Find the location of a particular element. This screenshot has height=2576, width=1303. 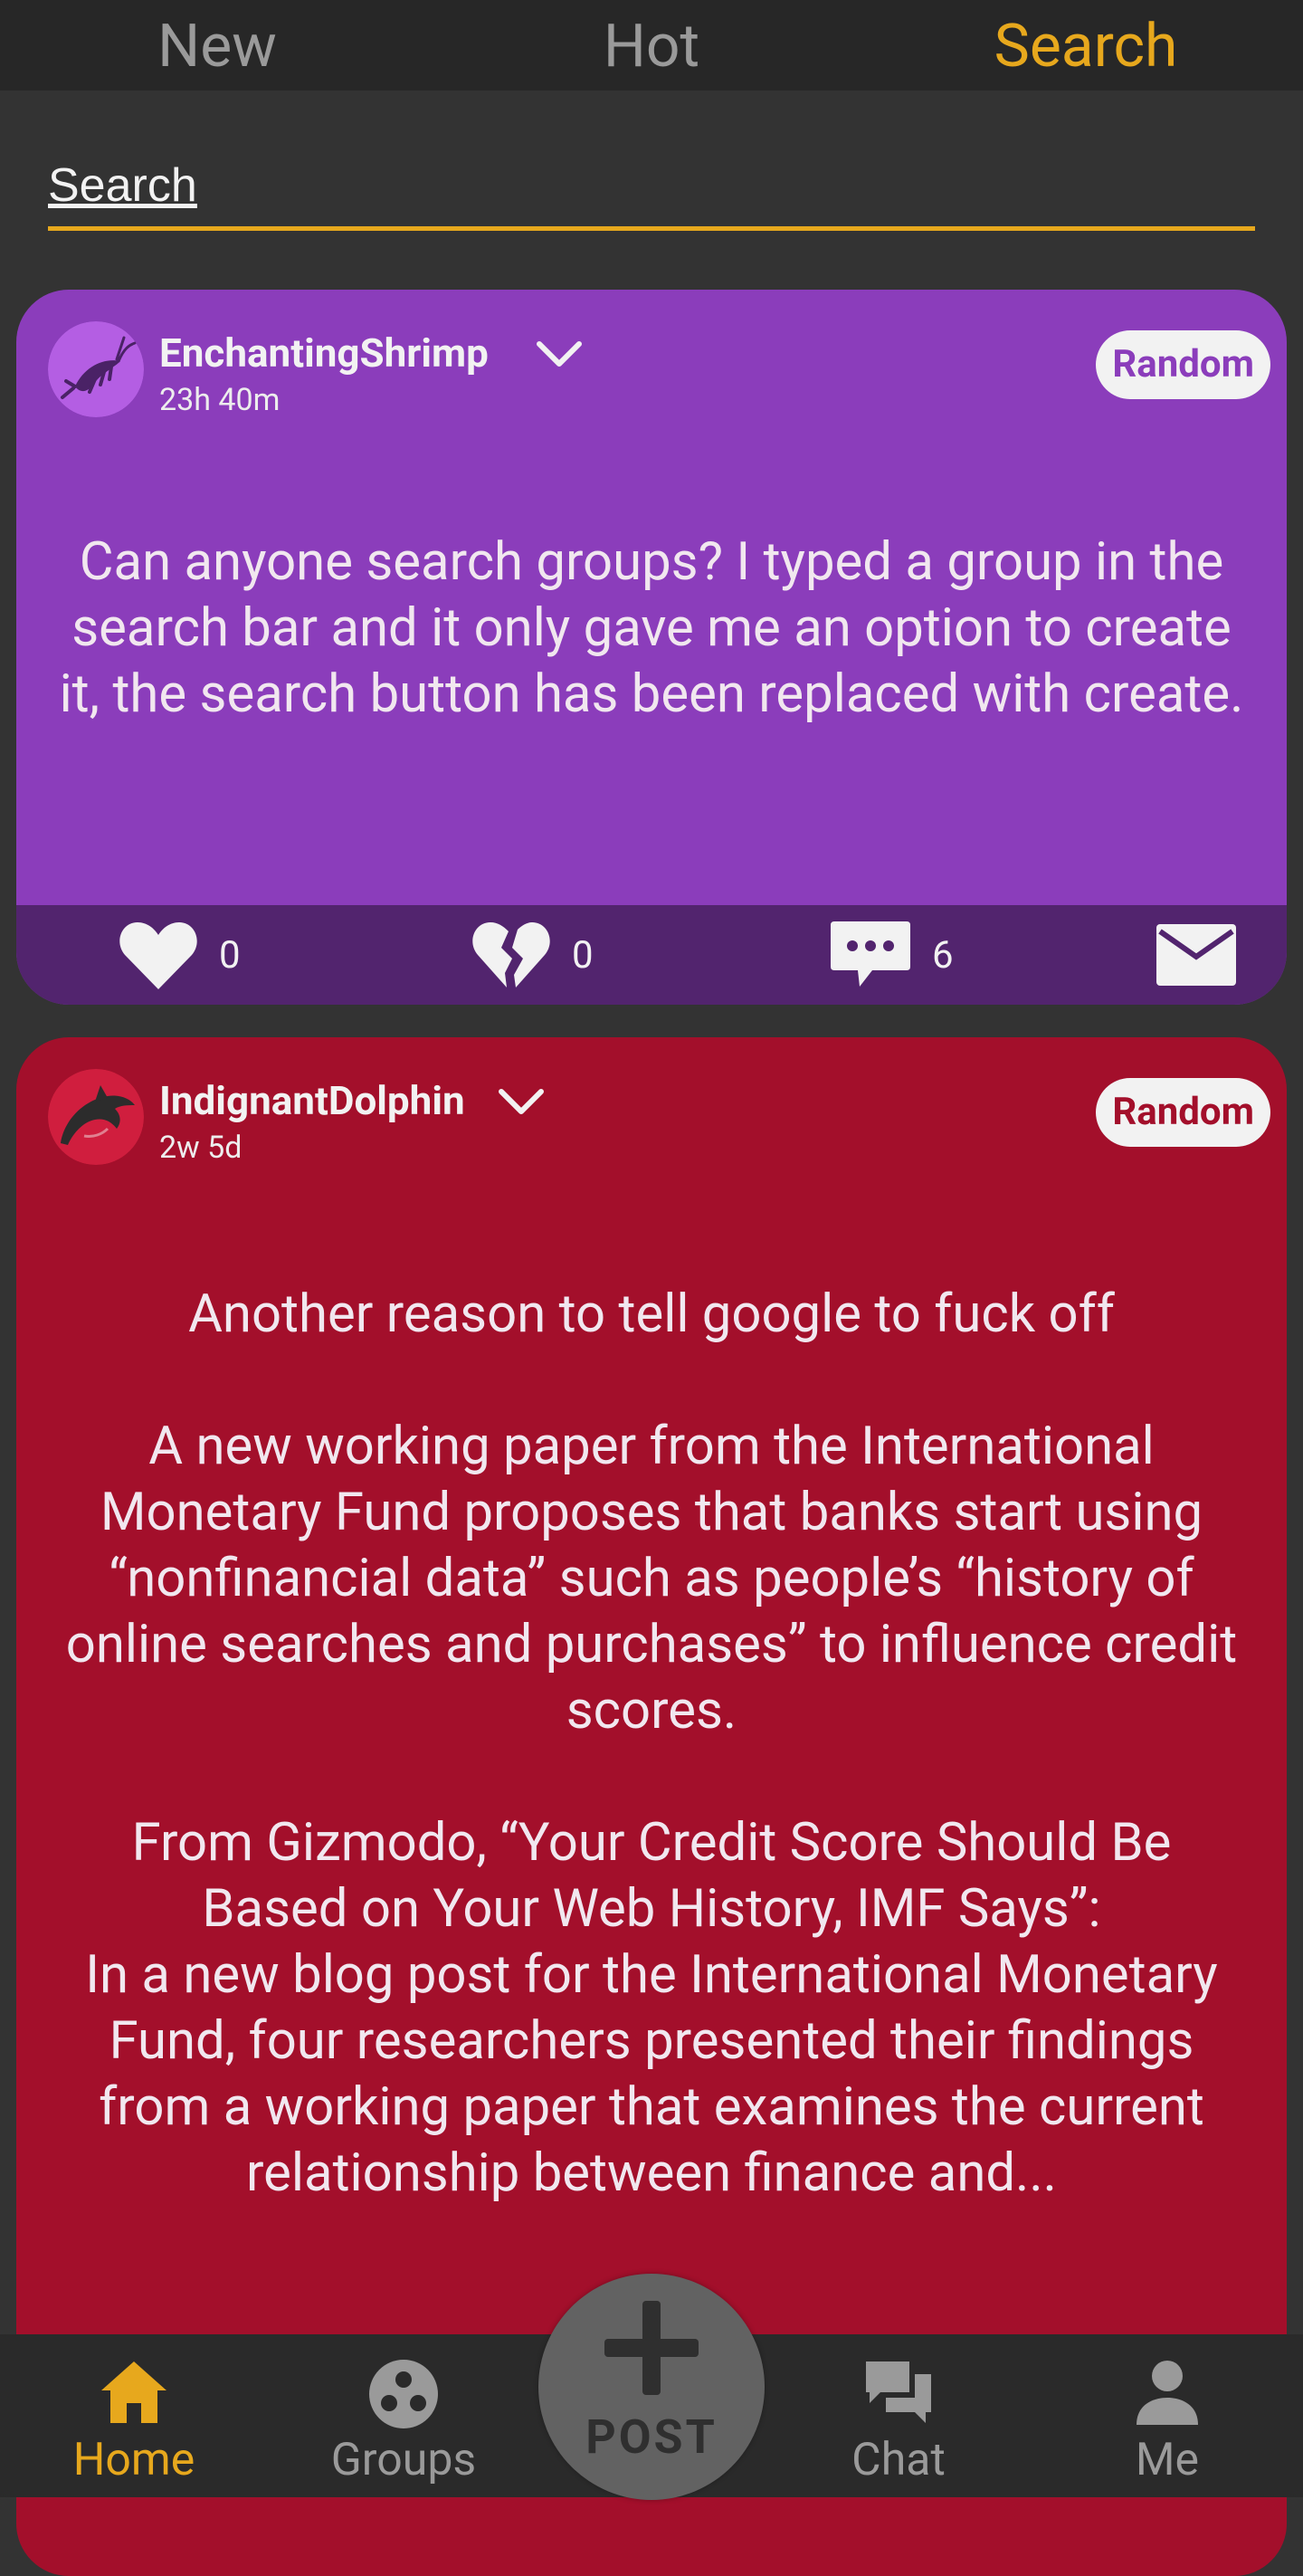

nav-groups: Groups is located at coordinates (403, 2415).